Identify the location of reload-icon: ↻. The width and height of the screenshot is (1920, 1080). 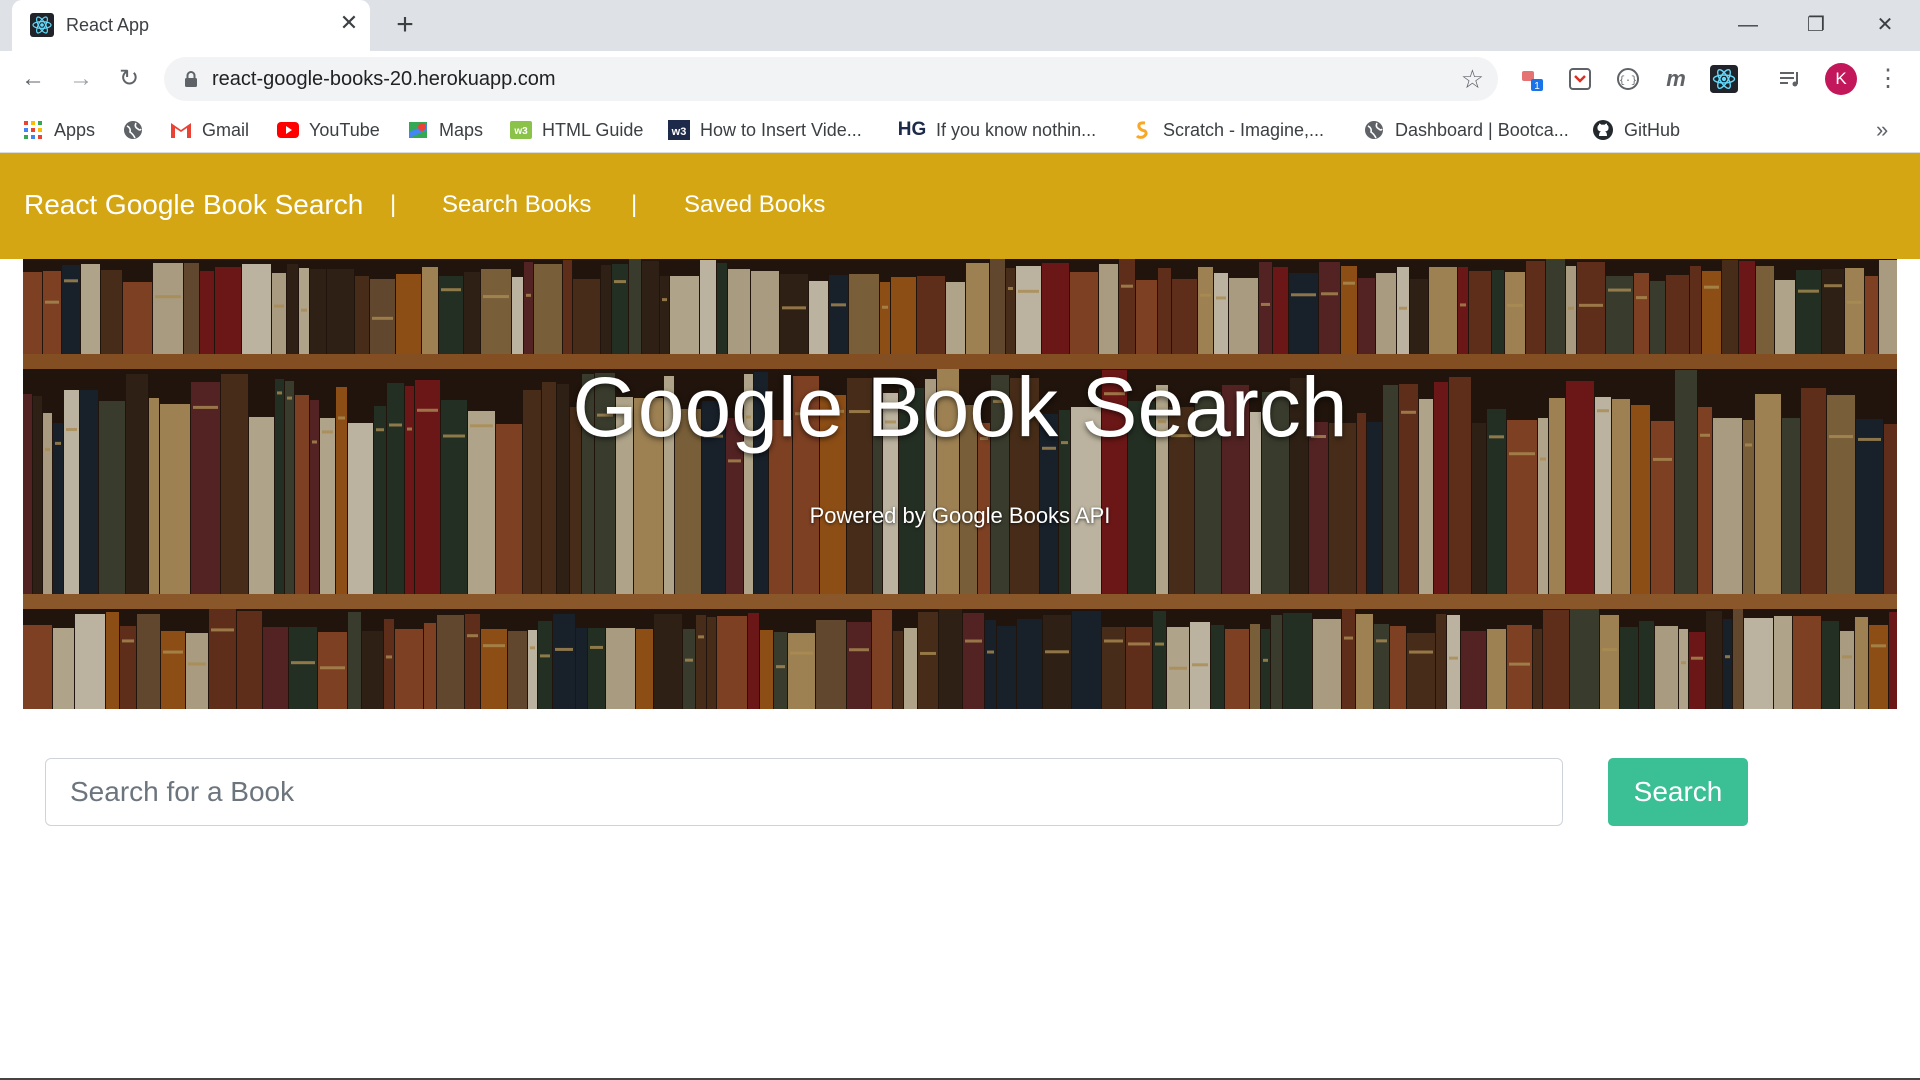
(129, 79).